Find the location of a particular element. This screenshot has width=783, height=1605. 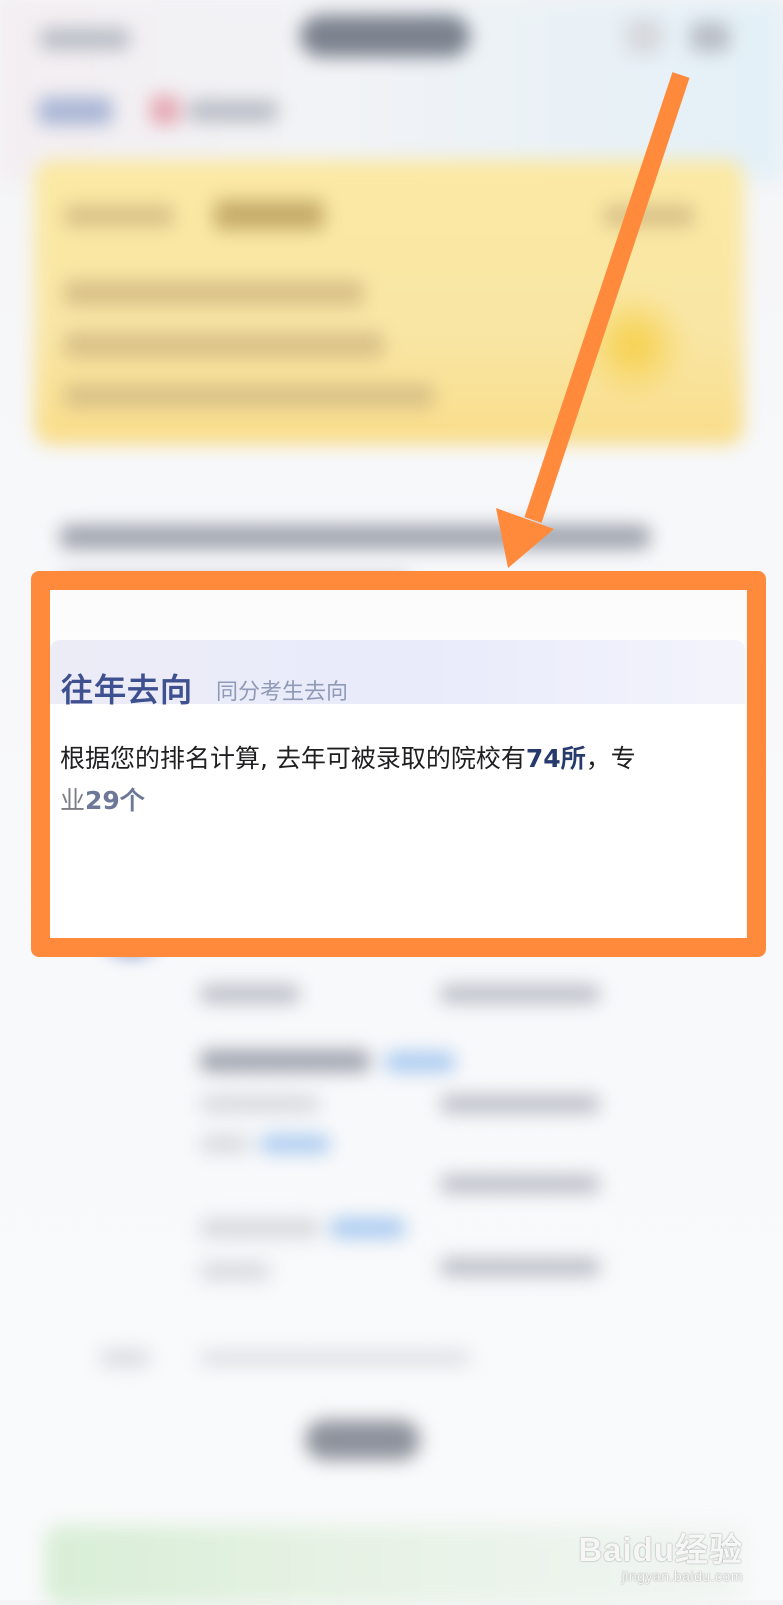

arrow-down-left-icon is located at coordinates (593, 320).